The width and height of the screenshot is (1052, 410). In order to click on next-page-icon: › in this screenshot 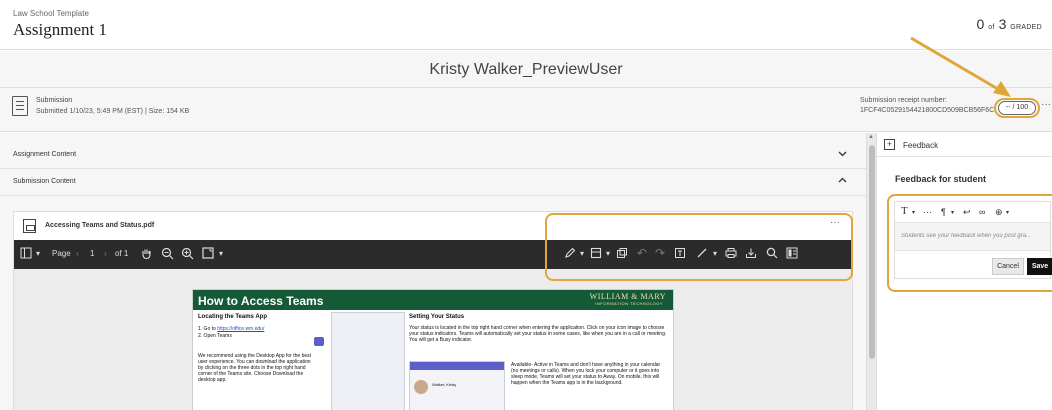, I will do `click(105, 253)`.